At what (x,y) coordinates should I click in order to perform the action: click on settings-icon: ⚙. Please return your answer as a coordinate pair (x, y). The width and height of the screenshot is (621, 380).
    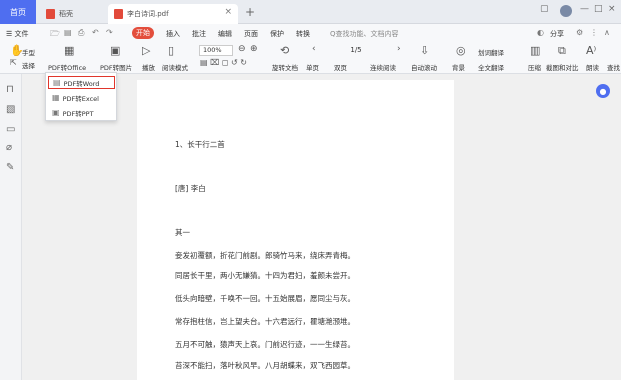
    Looking at the image, I should click on (579, 32).